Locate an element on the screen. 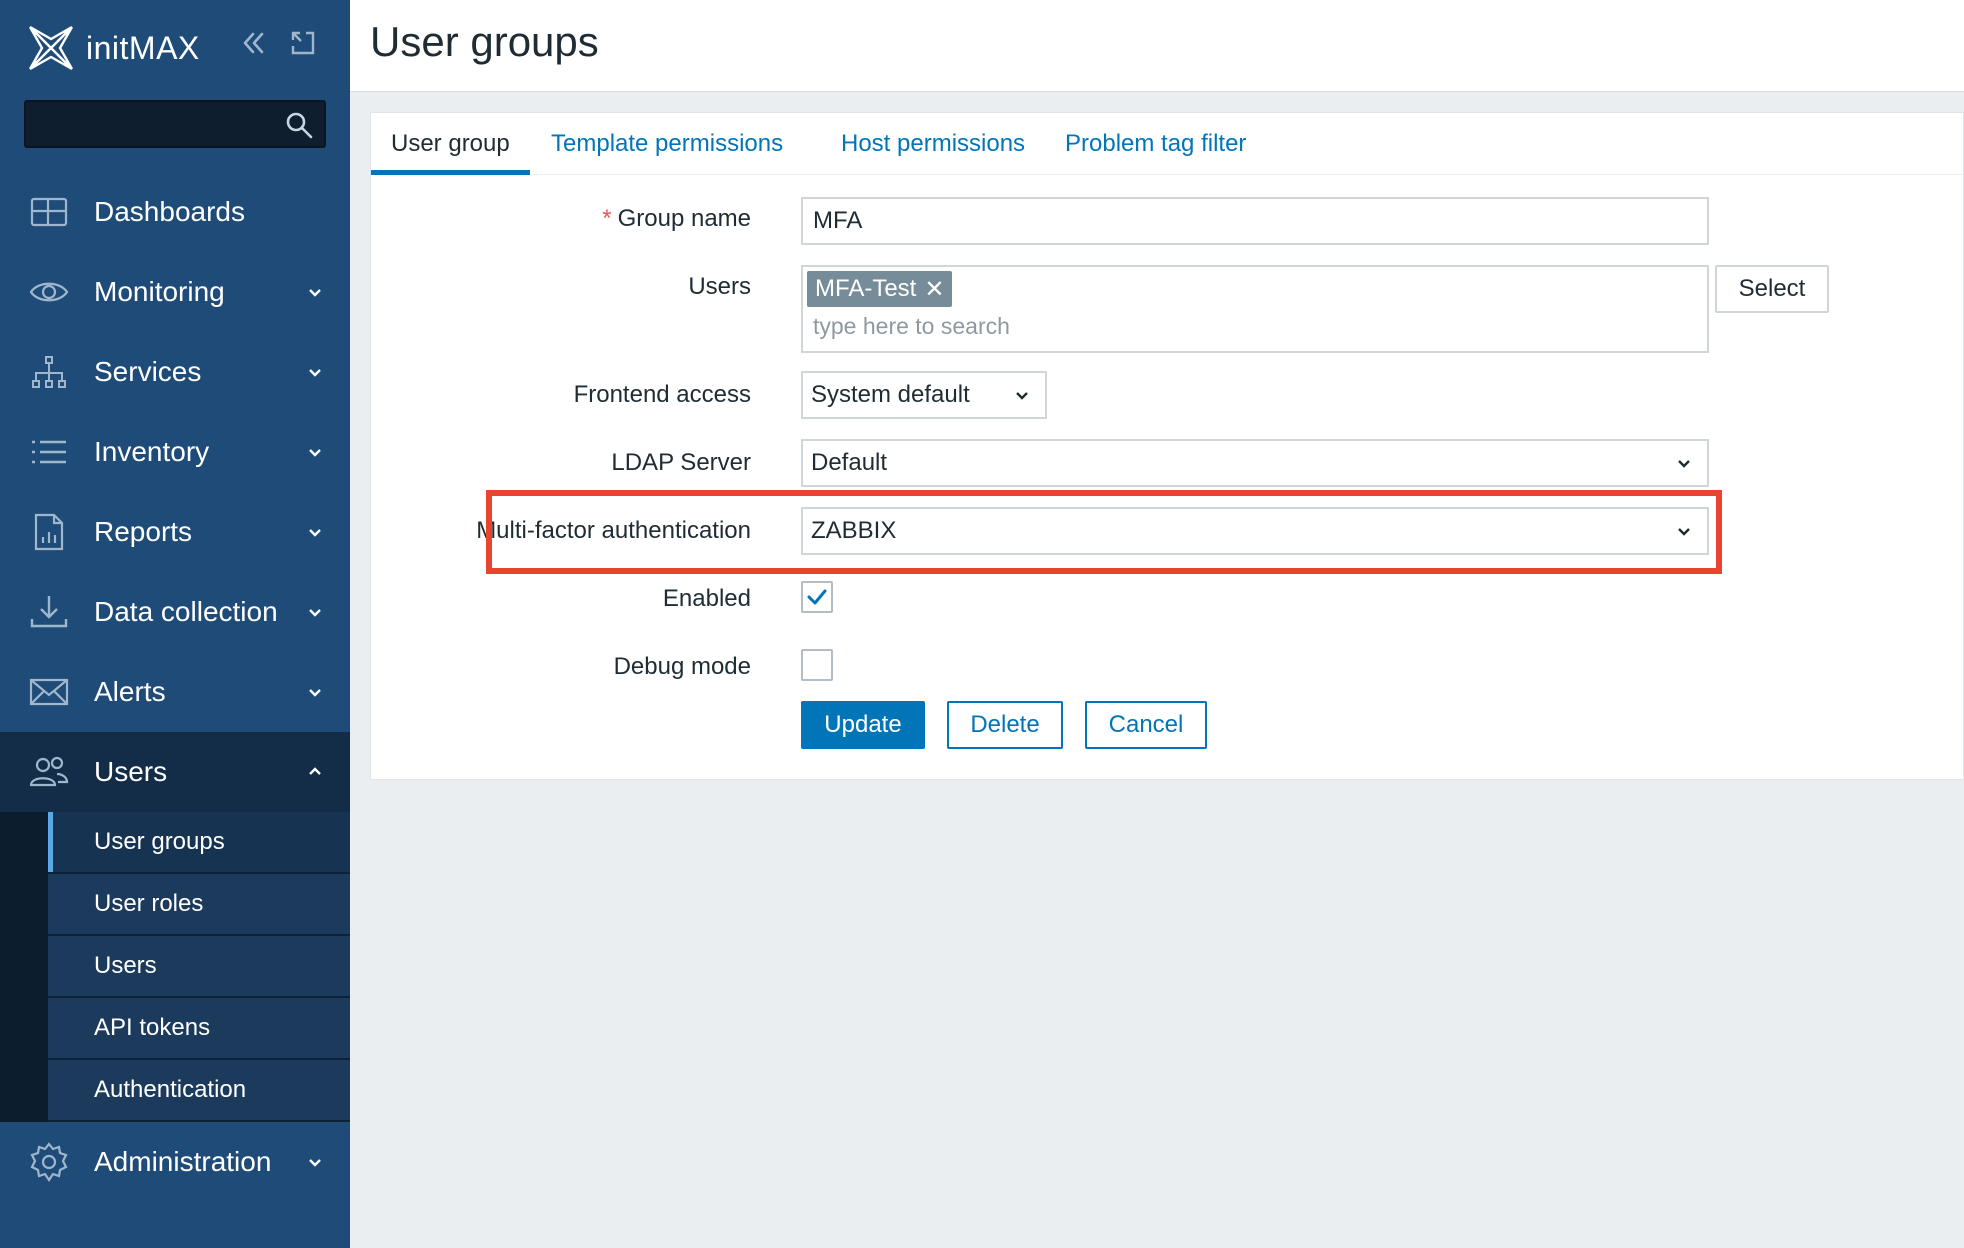 The image size is (1964, 1248). dashboard-icon is located at coordinates (49, 212).